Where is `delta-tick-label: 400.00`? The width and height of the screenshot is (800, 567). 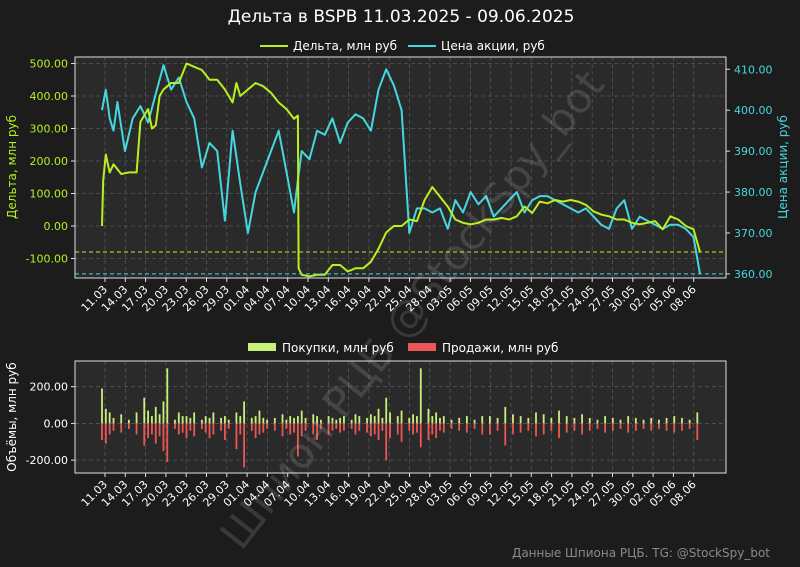
delta-tick-label: 400.00 is located at coordinates (49, 96).